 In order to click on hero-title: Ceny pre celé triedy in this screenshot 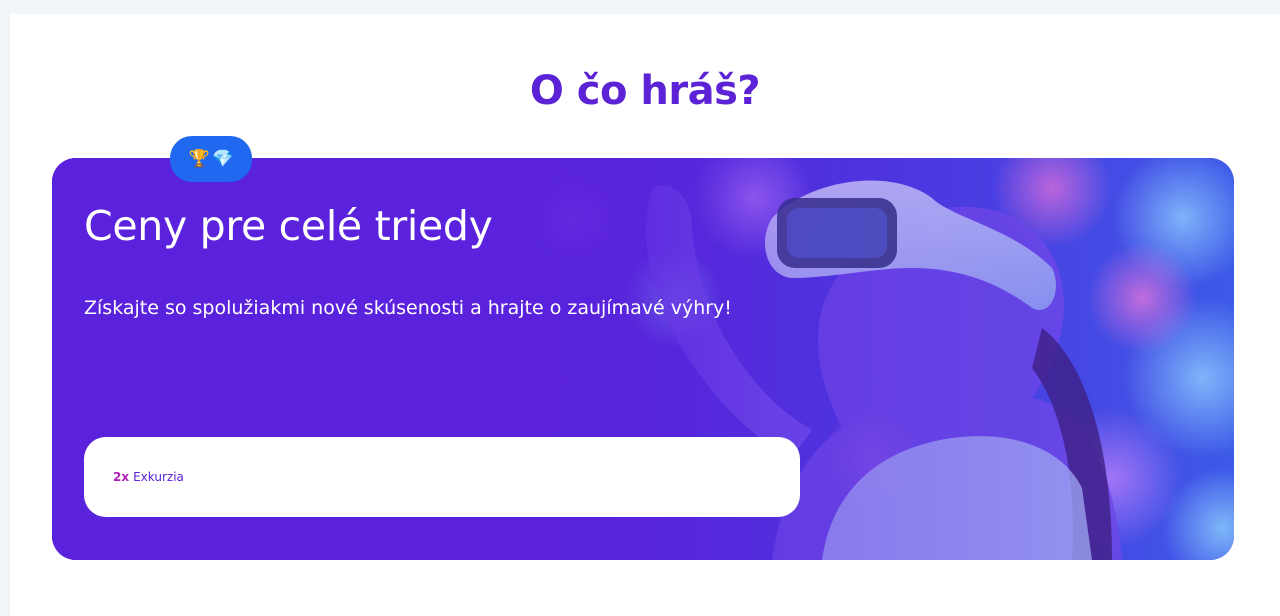, I will do `click(288, 226)`.